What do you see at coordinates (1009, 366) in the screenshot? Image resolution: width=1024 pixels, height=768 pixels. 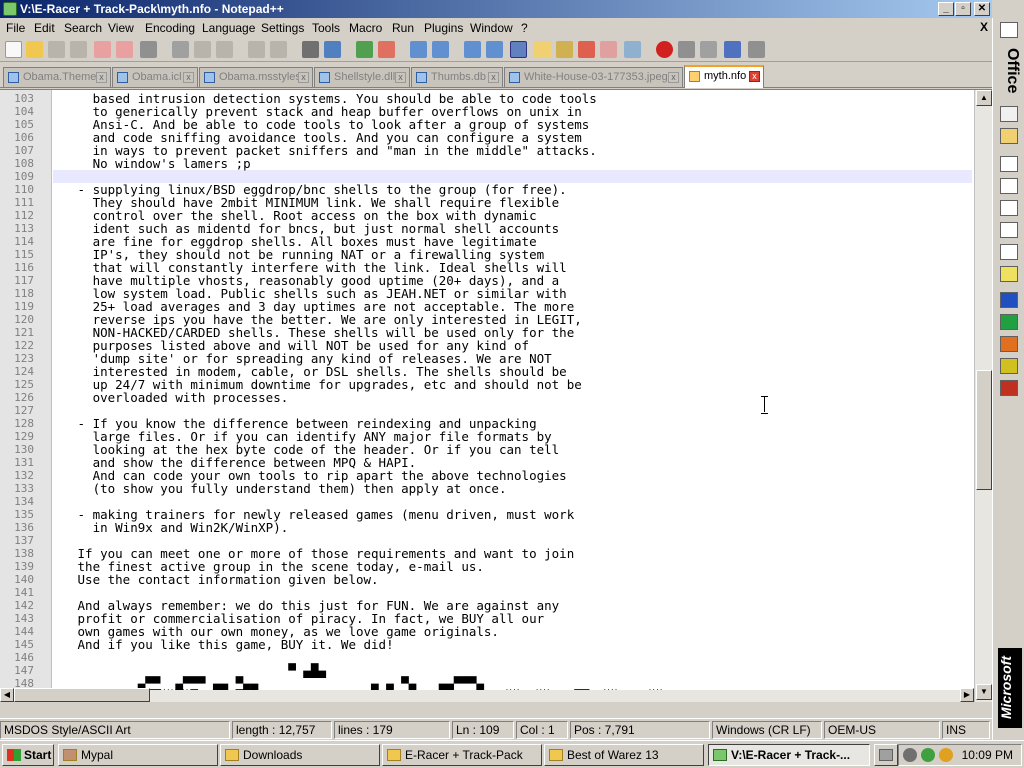 I see `outlook-icon` at bounding box center [1009, 366].